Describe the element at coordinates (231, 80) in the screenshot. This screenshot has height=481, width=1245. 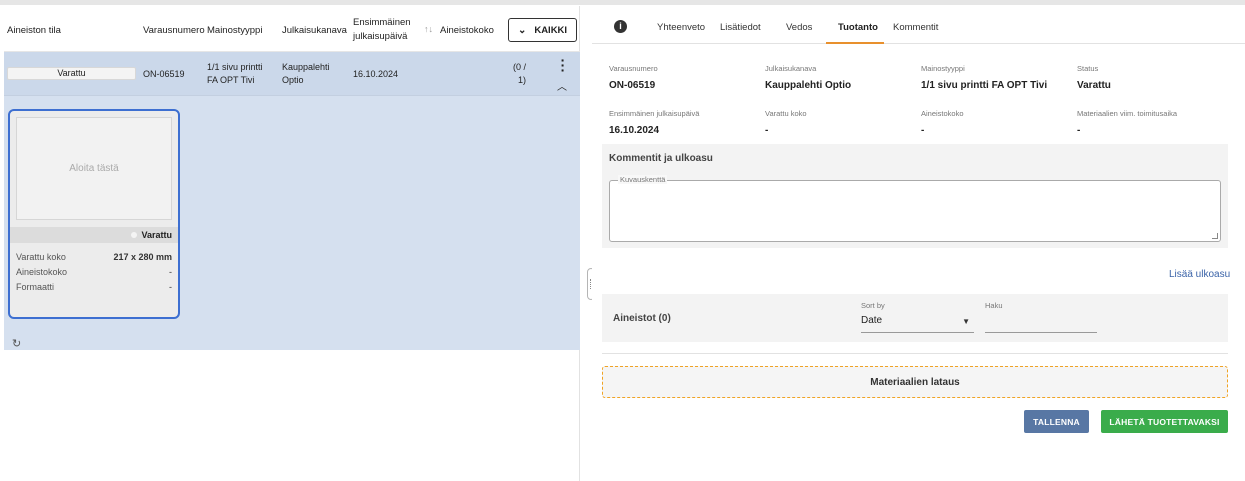
I see `row-ad-type-line2: FA OPT Tivi` at that location.